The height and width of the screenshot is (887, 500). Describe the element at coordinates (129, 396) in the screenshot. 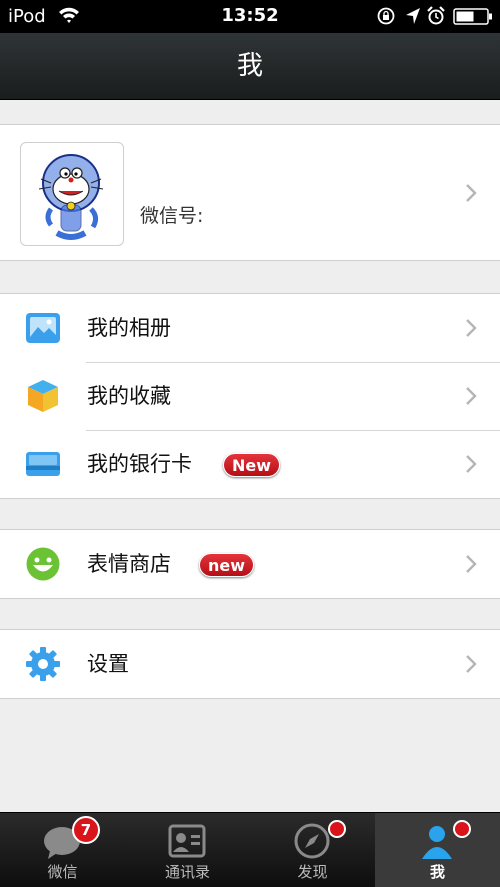

I see `menu-item-label: 我的收藏` at that location.